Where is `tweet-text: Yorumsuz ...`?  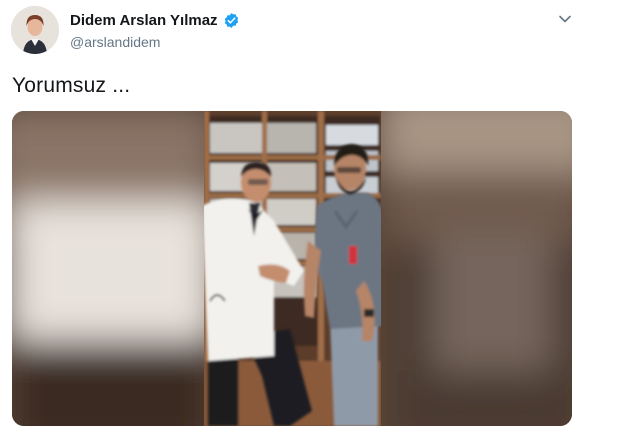 tweet-text: Yorumsuz ... is located at coordinates (71, 85).